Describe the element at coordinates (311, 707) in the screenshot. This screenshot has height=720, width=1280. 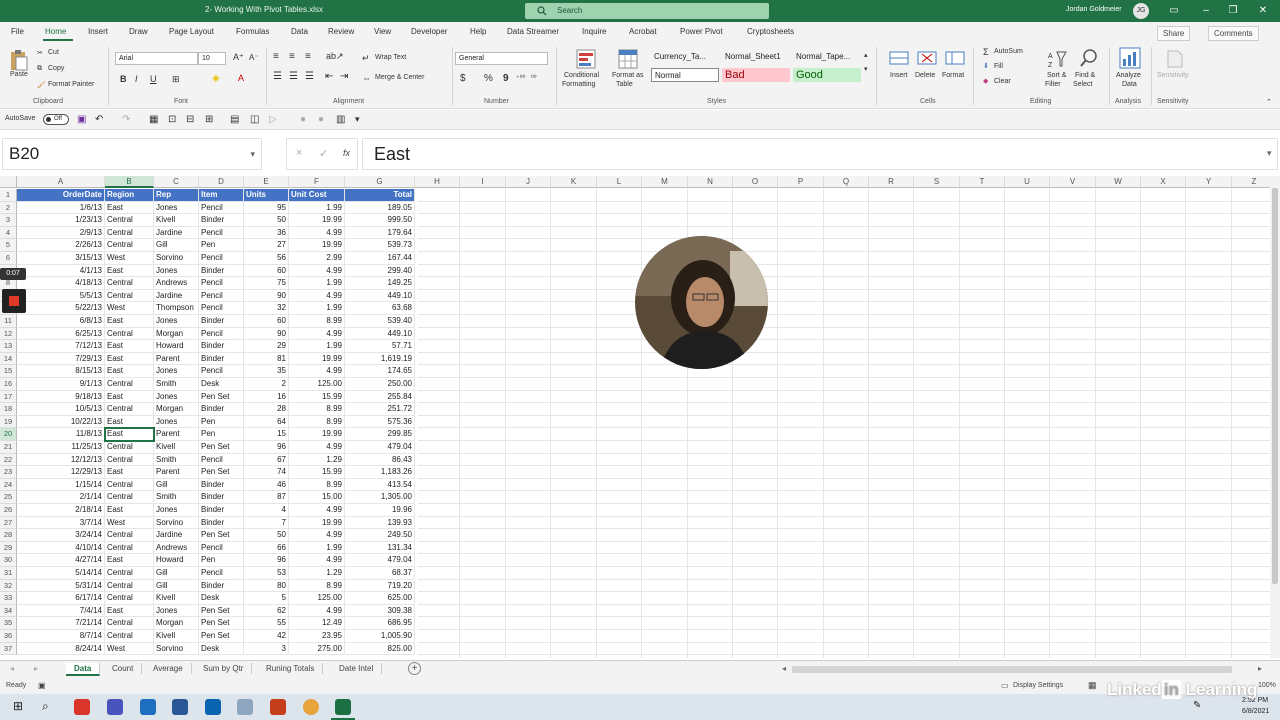
I see `chrome-icon` at that location.